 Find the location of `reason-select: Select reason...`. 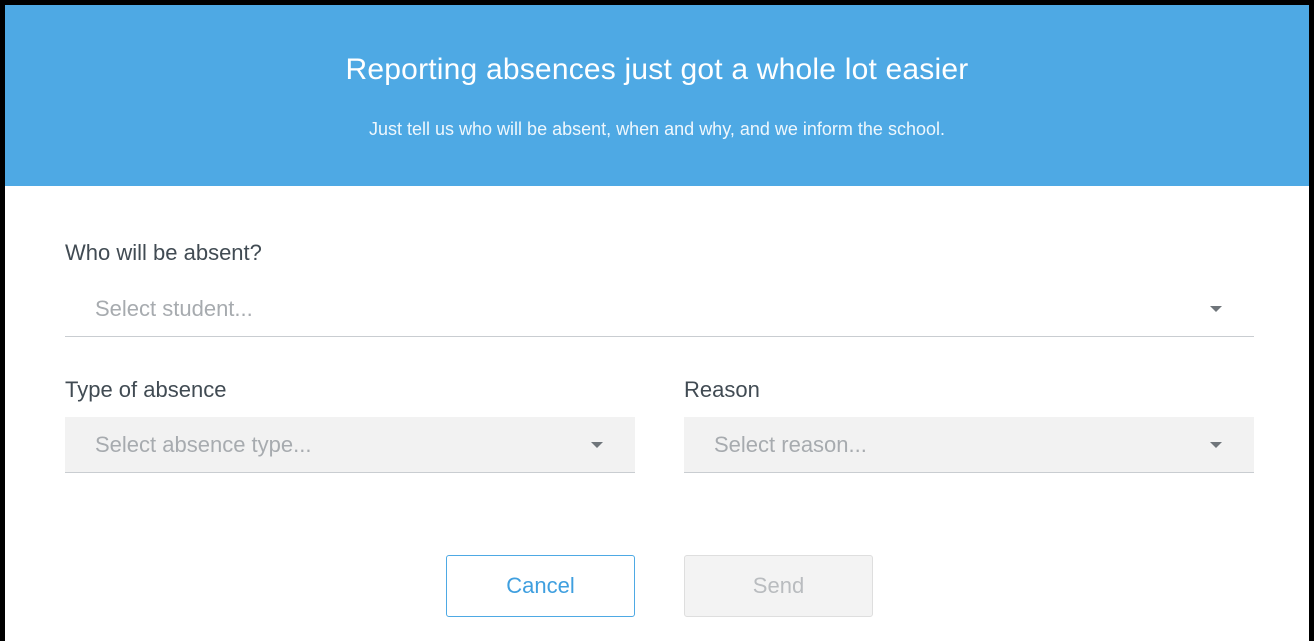

reason-select: Select reason... is located at coordinates (969, 445).